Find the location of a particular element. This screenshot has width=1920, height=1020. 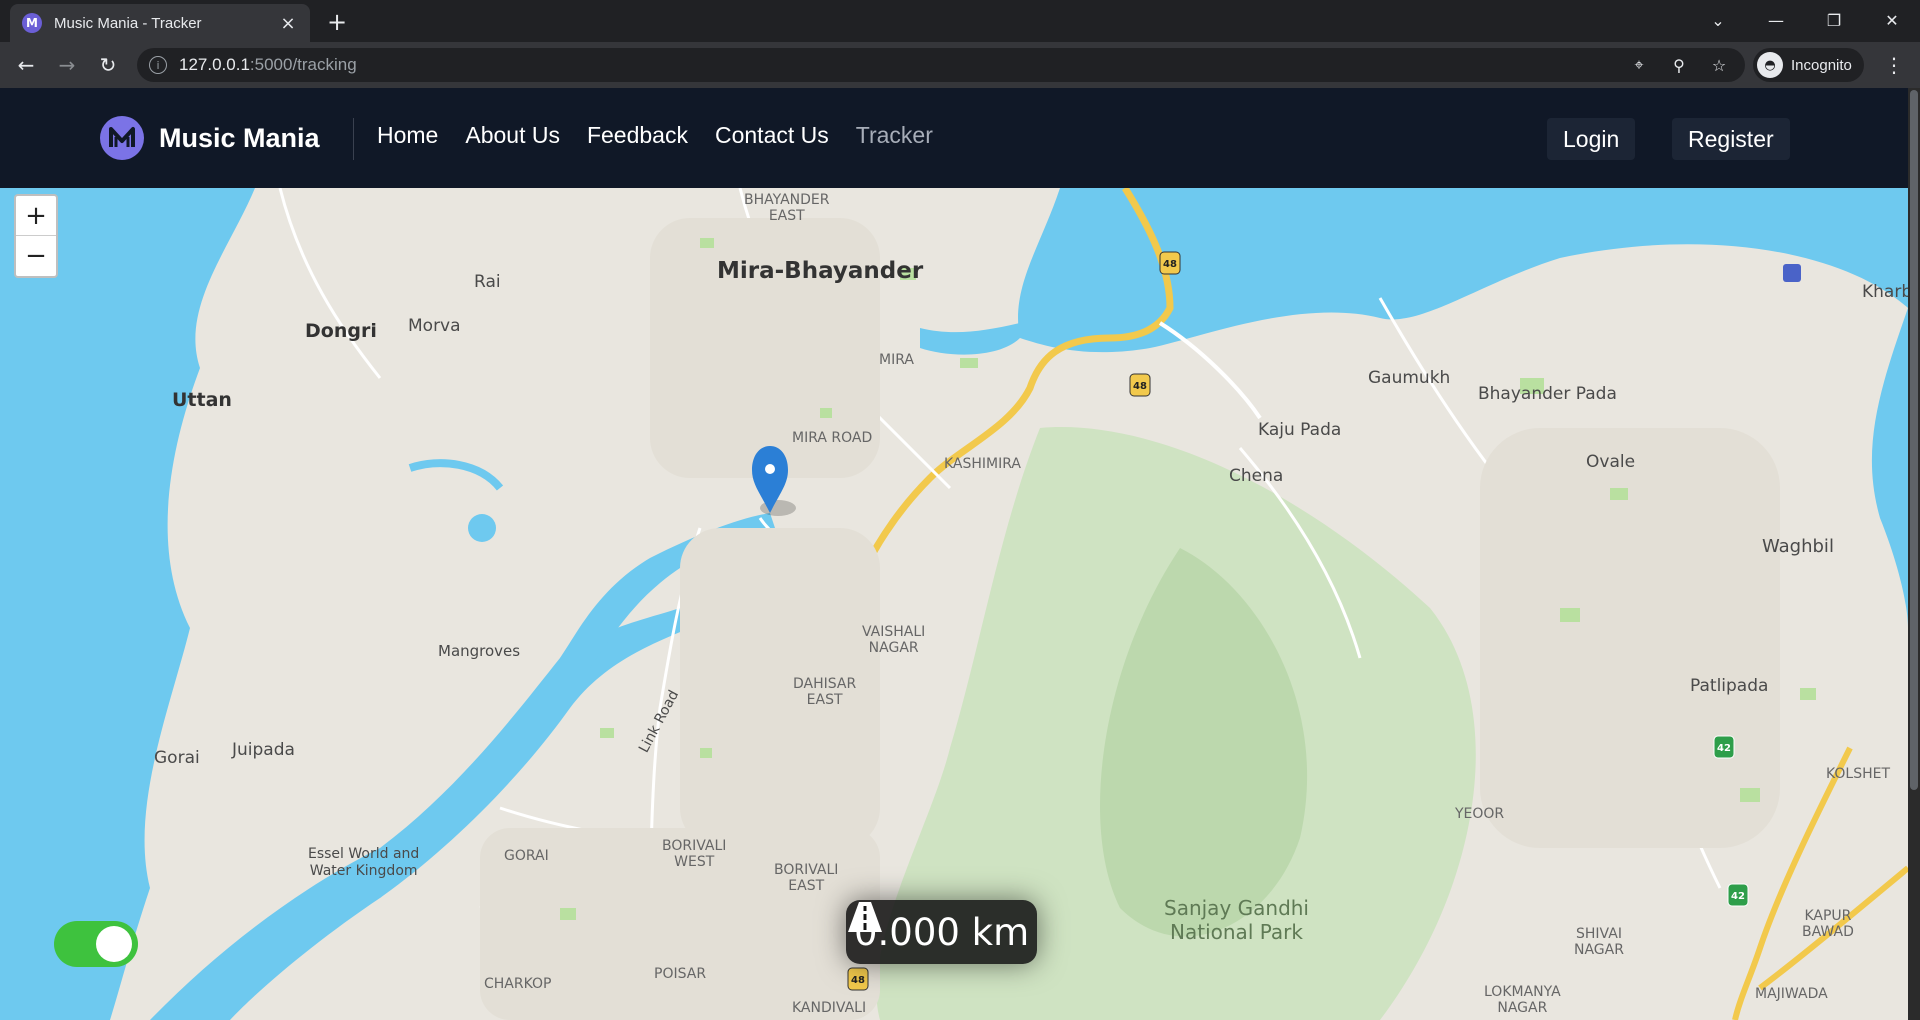

map-label-dahisar-east: DAHISAR EAST is located at coordinates (825, 692).